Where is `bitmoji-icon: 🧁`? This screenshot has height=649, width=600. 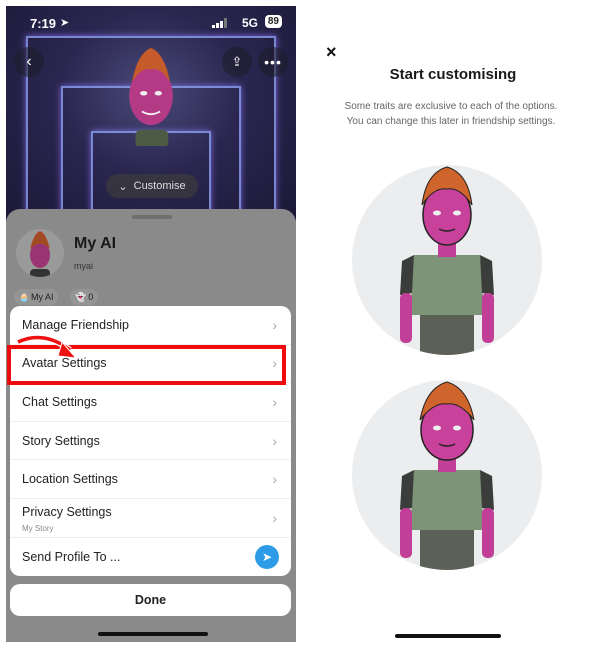 bitmoji-icon: 🧁 is located at coordinates (24, 297).